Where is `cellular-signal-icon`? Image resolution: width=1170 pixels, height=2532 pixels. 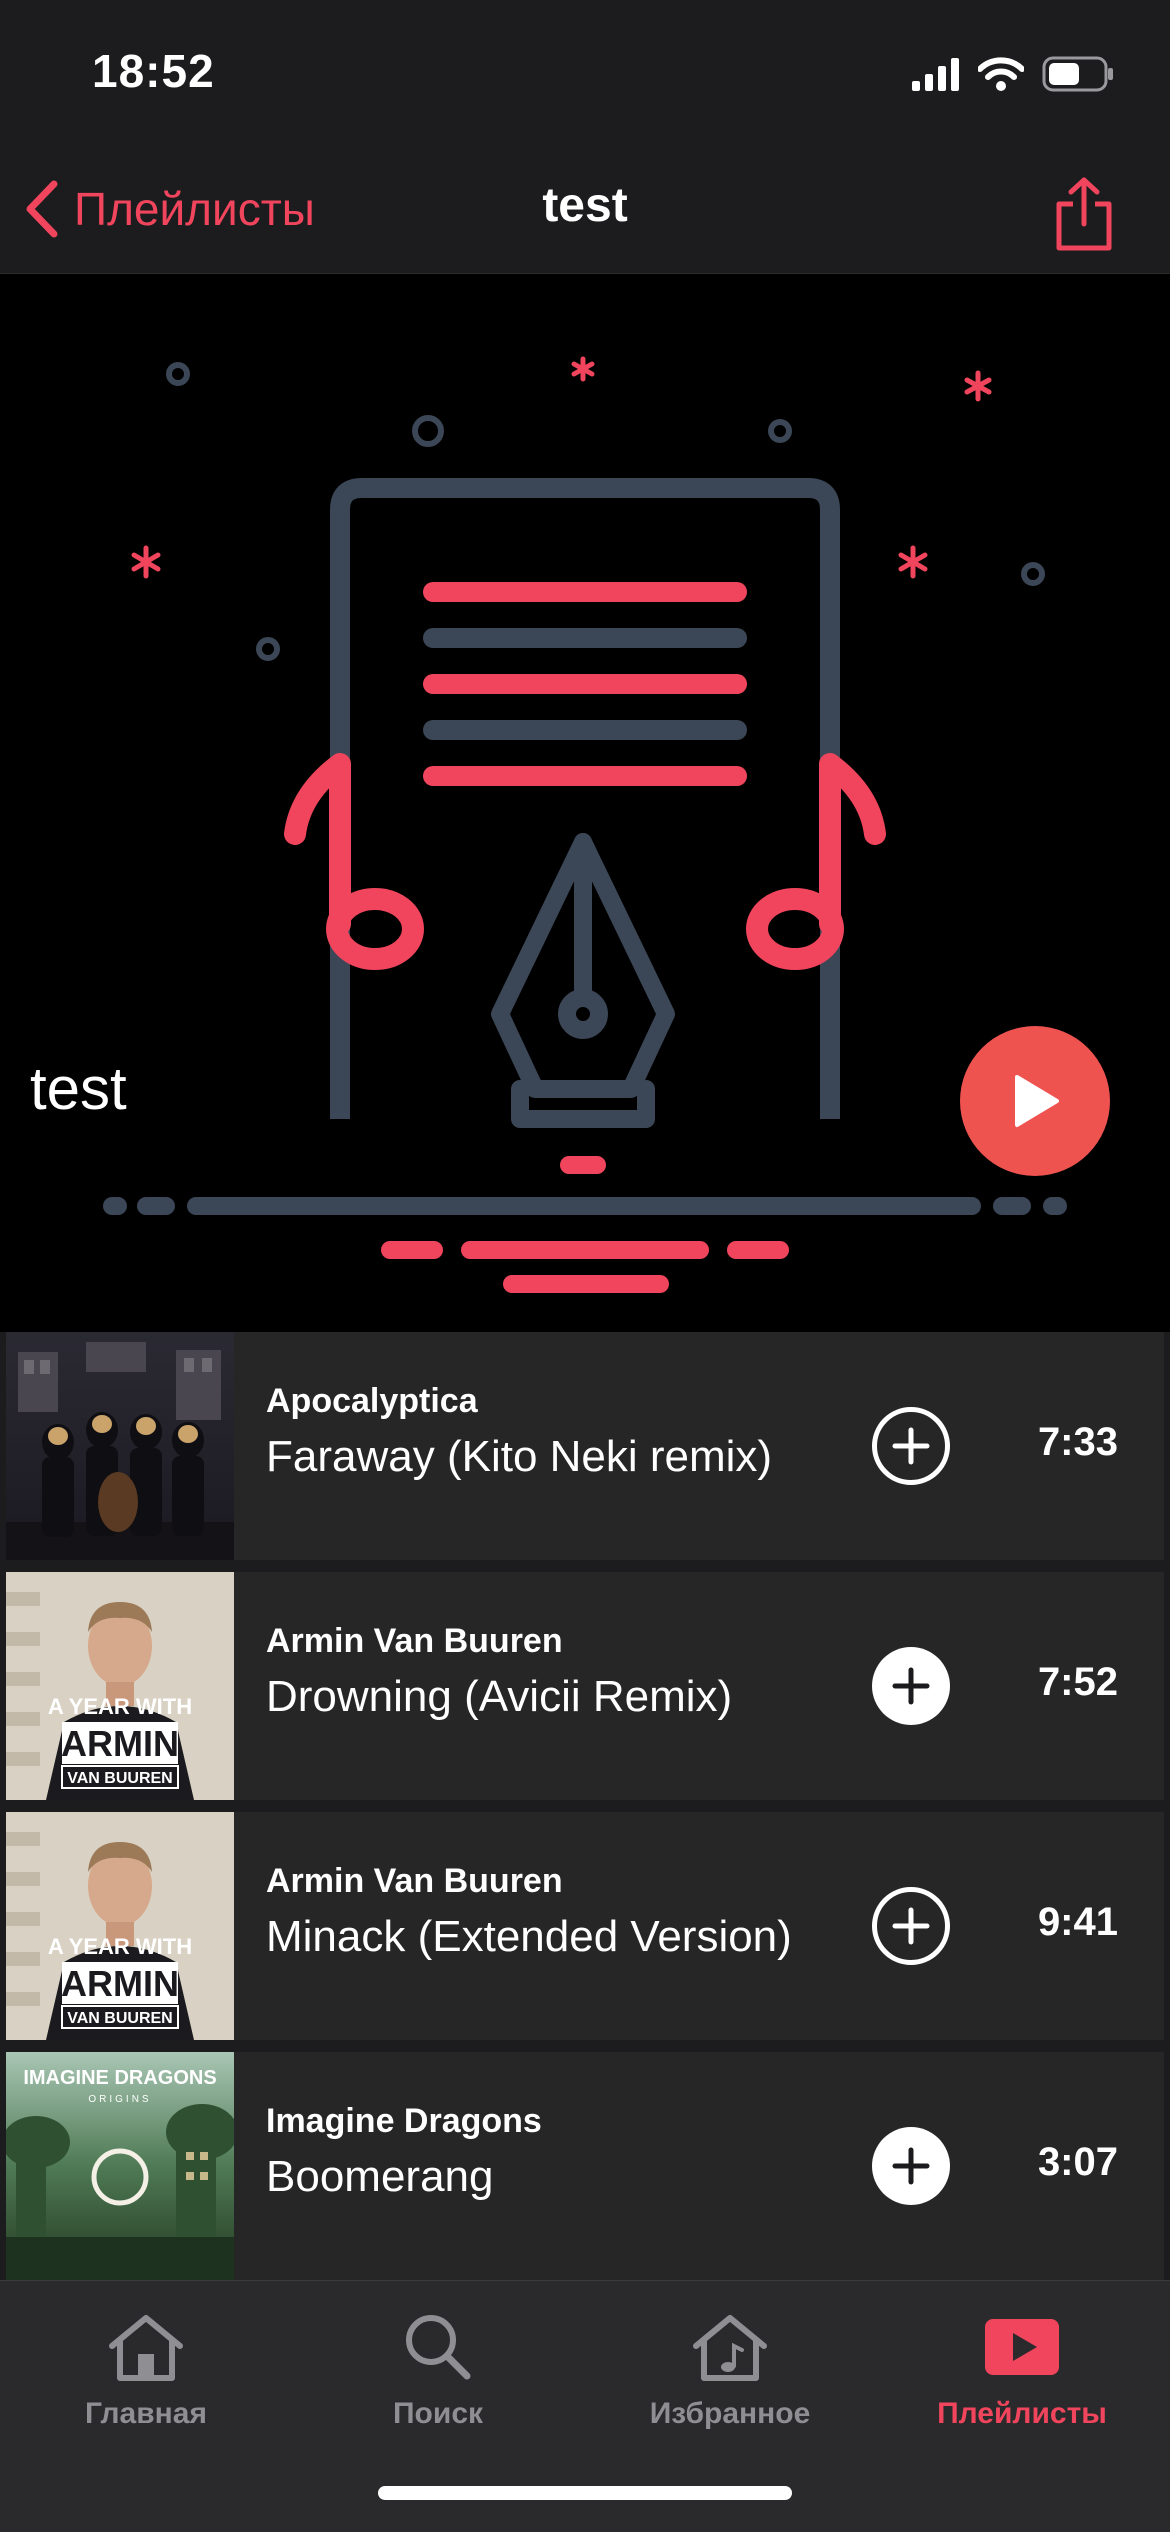 cellular-signal-icon is located at coordinates (935, 74).